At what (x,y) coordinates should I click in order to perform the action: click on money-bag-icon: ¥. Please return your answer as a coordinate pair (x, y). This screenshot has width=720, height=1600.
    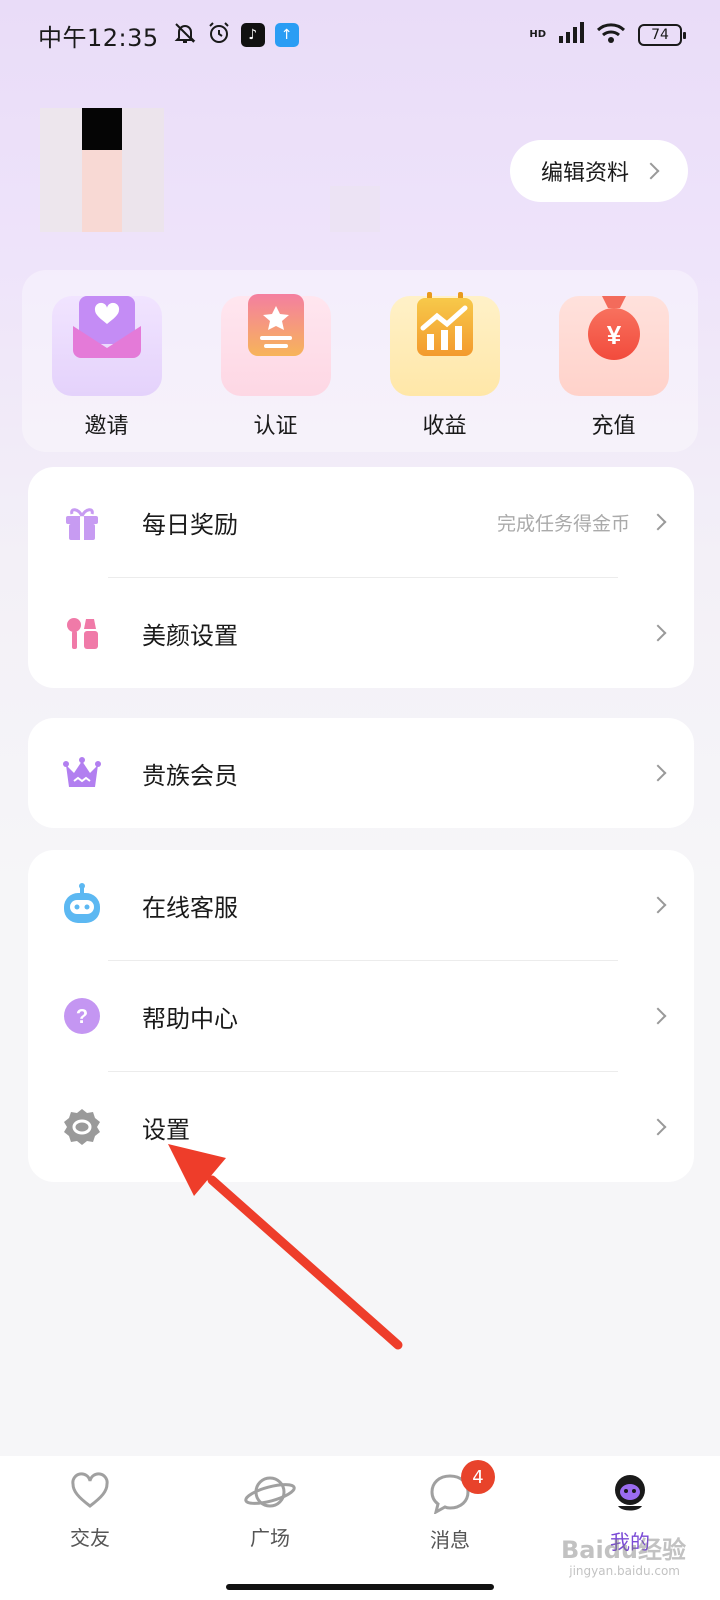
    Looking at the image, I should click on (613, 346).